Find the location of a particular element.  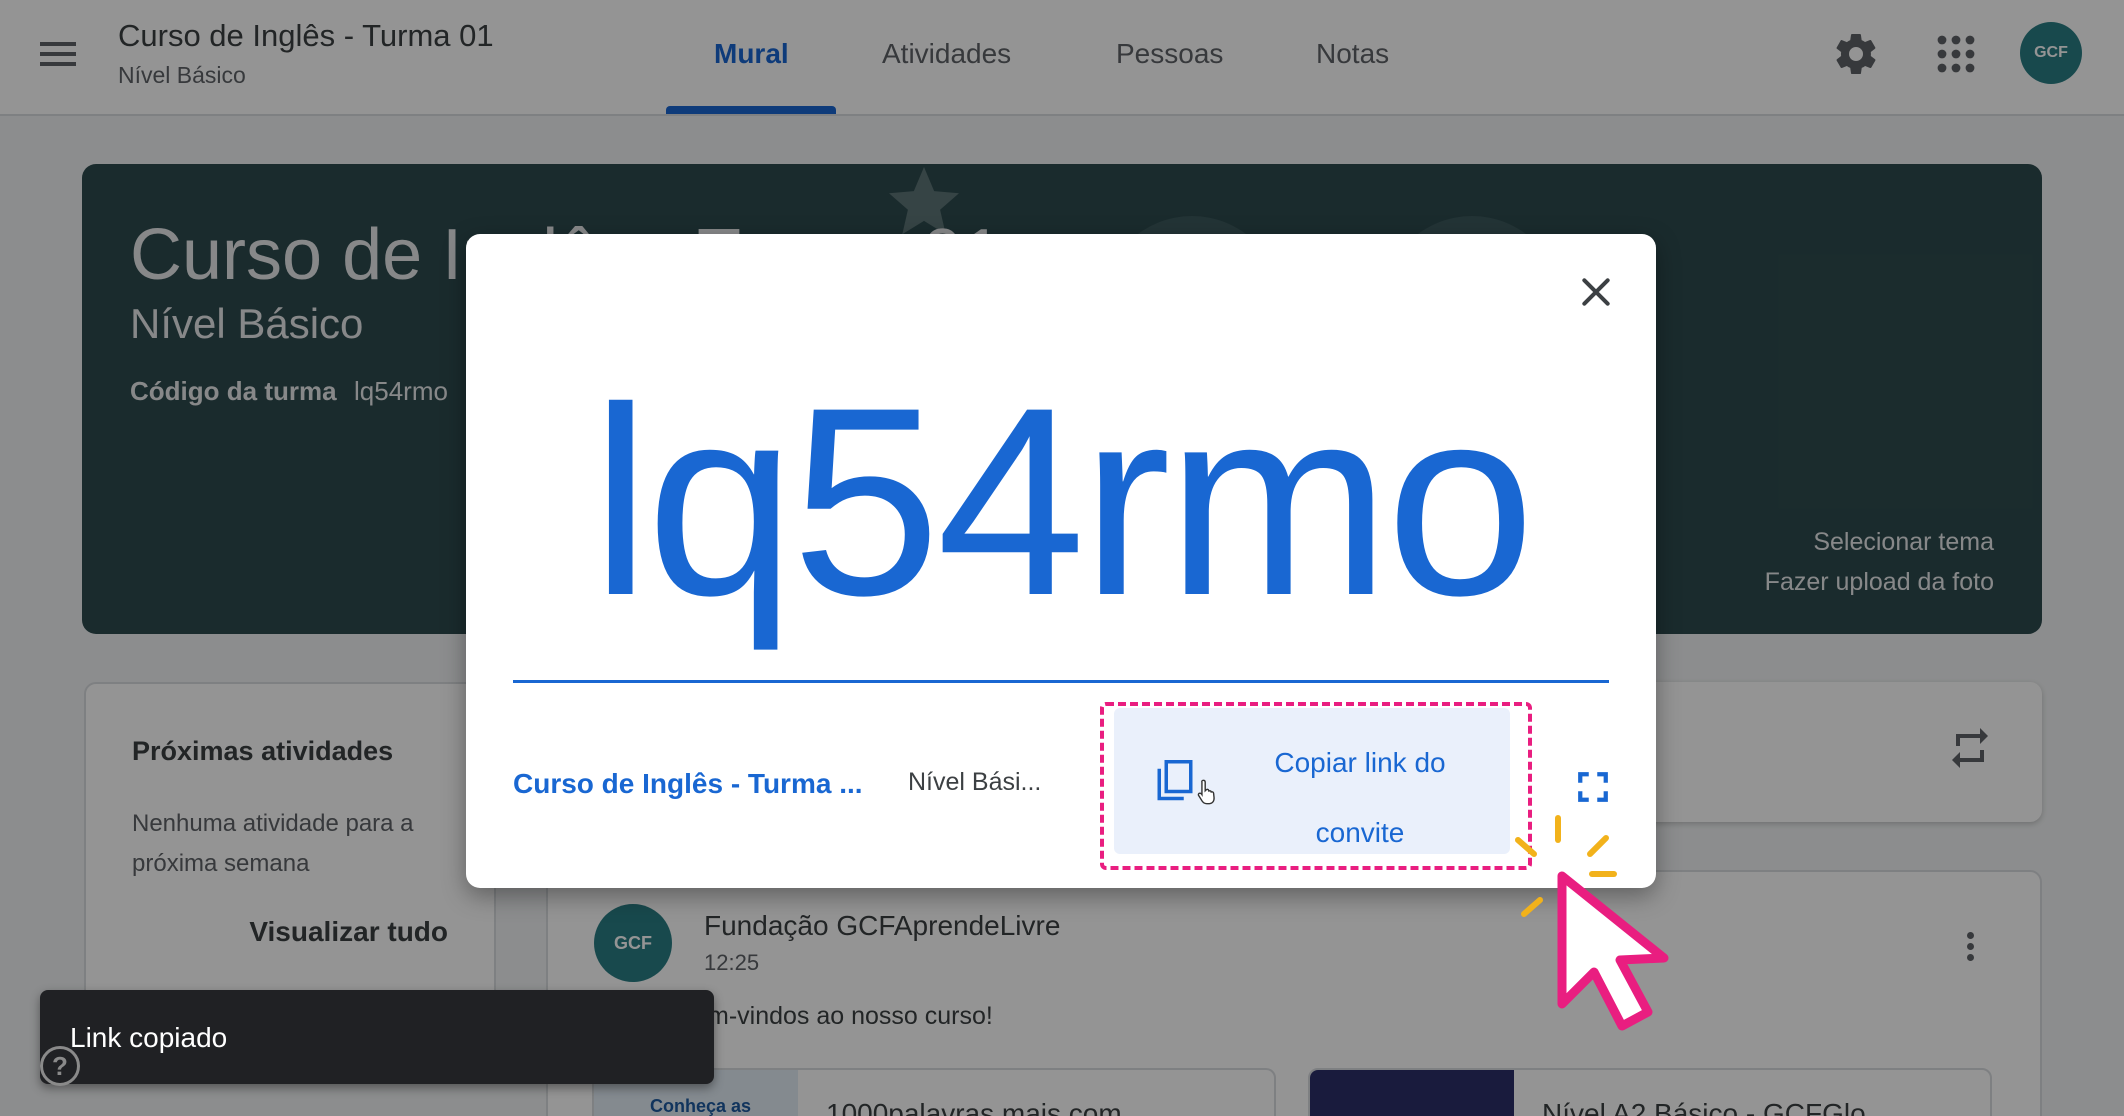

close-icon is located at coordinates (1596, 292).